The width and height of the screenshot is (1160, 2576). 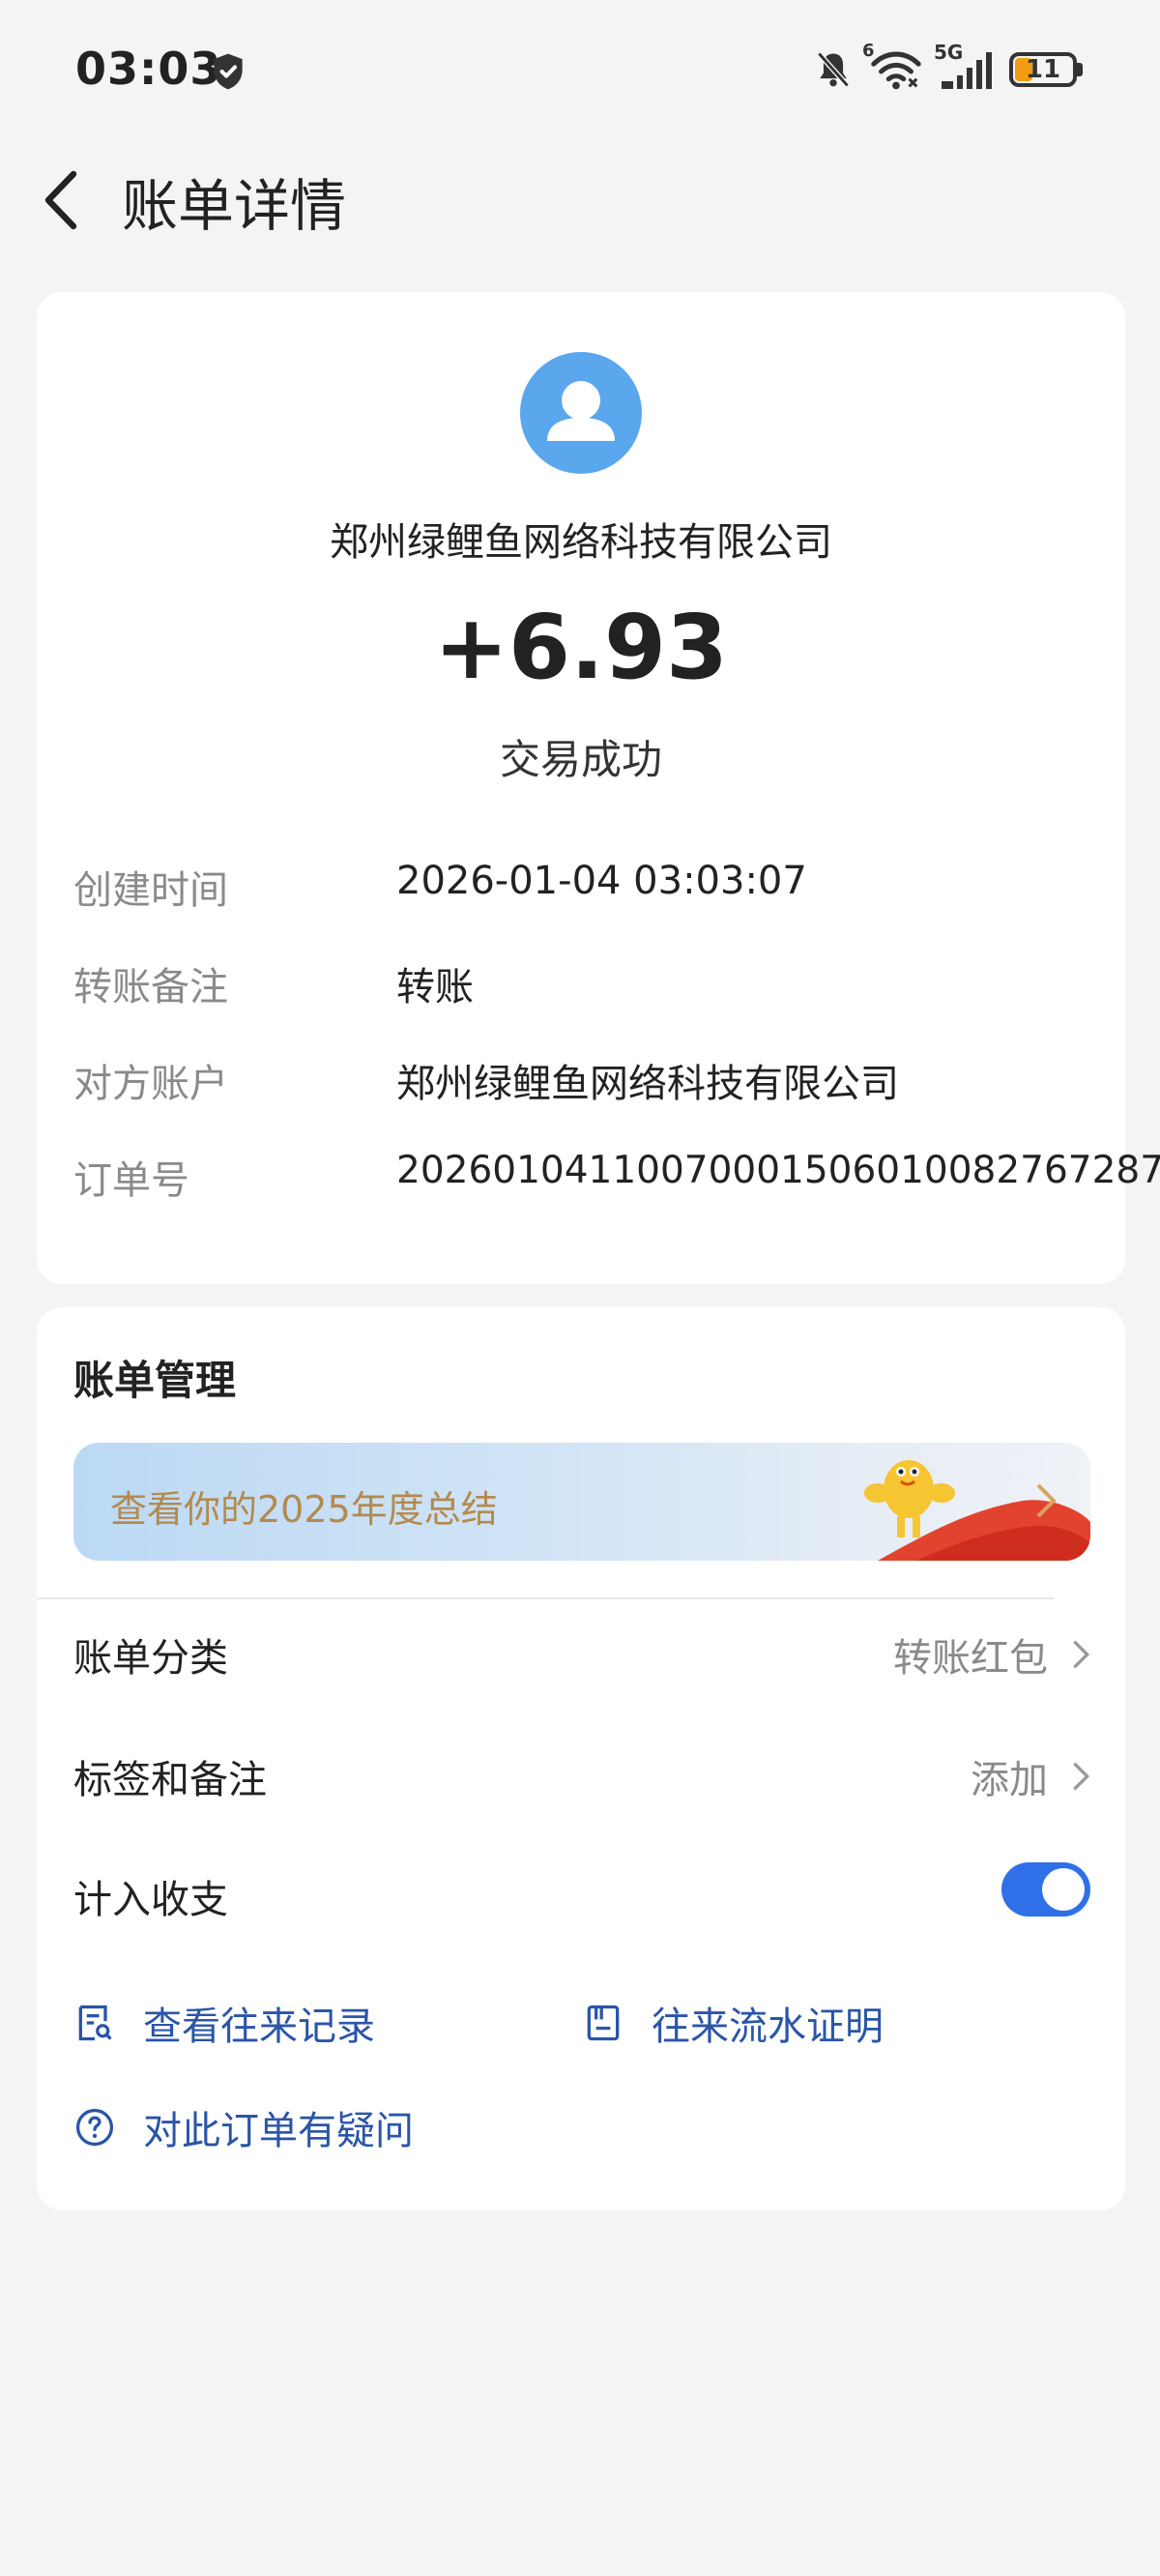 I want to click on detail-row-order-number: 订单号 2026010411007000150601008276728​7, so click(x=617, y=1178).